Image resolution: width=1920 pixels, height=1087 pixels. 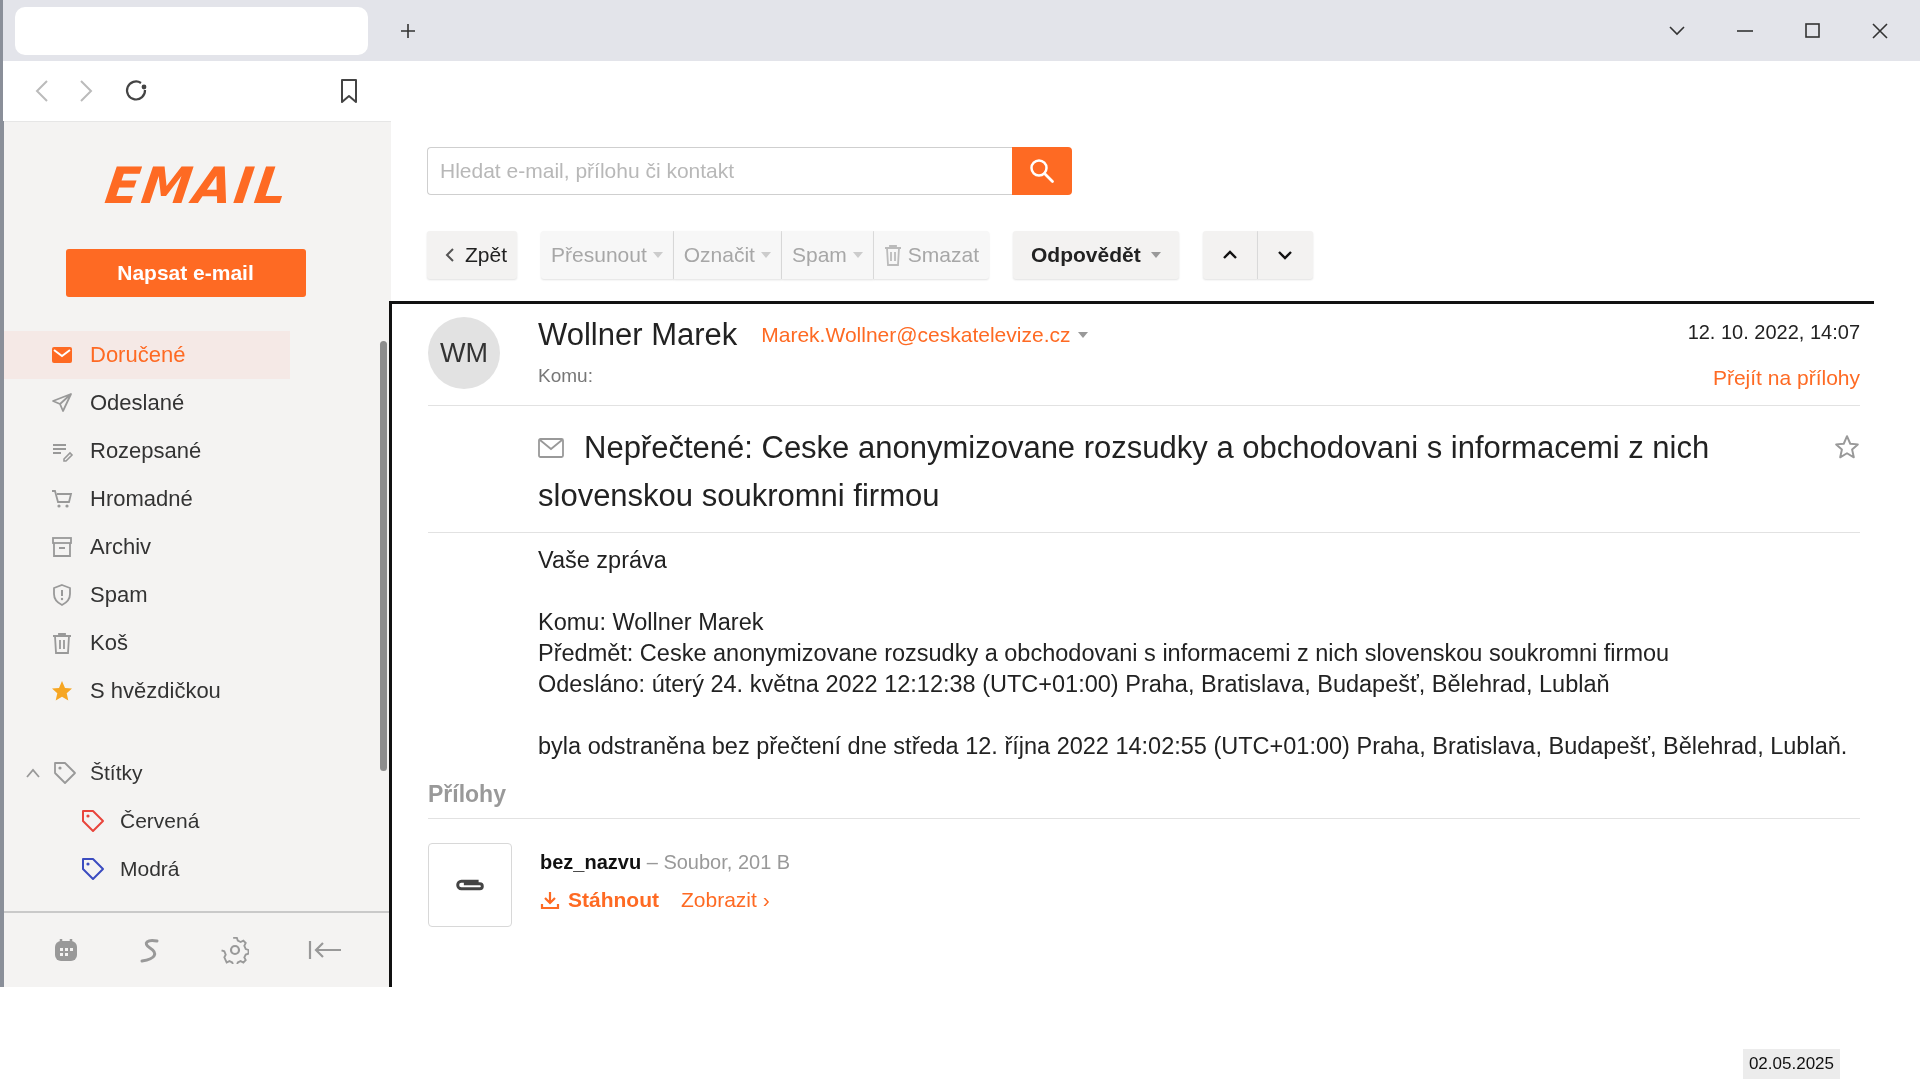 What do you see at coordinates (42, 91) in the screenshot?
I see `back-icon` at bounding box center [42, 91].